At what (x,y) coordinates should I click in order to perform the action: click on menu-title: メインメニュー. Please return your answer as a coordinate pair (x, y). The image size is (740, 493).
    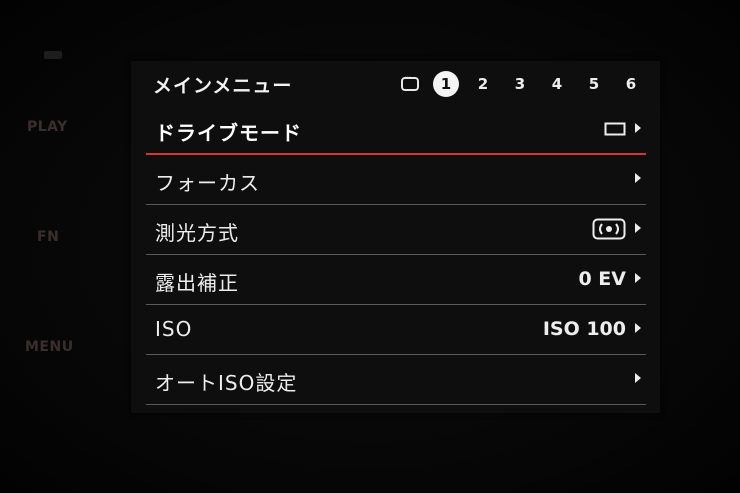
    Looking at the image, I should click on (223, 86).